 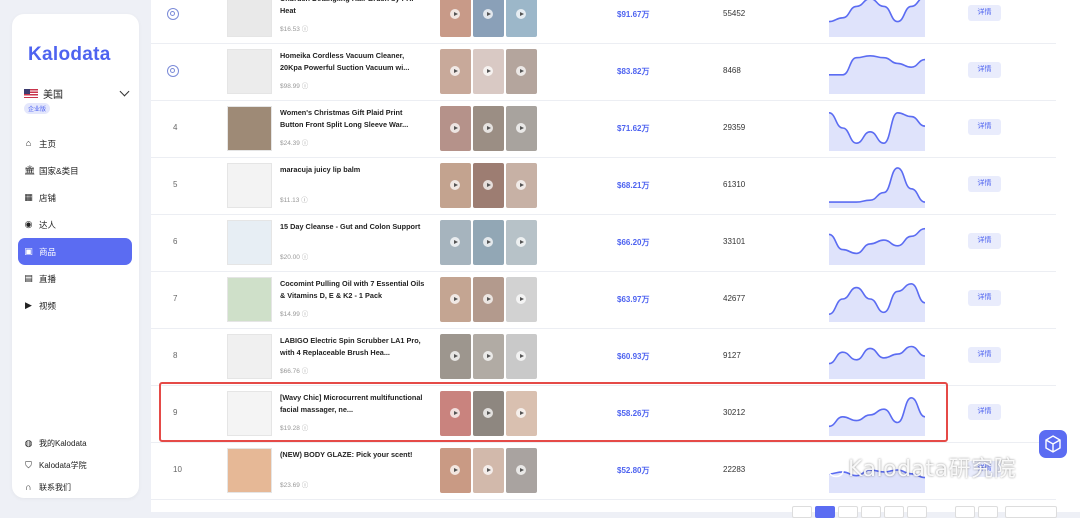 What do you see at coordinates (28, 305) in the screenshot?
I see `video-icon: ▶` at bounding box center [28, 305].